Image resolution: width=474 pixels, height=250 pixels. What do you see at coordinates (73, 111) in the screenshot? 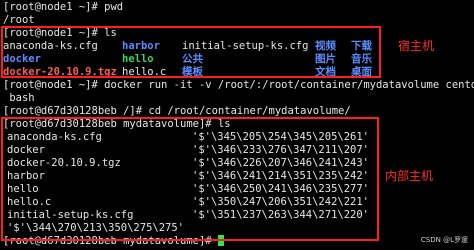
I see `prompt: [root@d67d30128beb /]#` at bounding box center [73, 111].